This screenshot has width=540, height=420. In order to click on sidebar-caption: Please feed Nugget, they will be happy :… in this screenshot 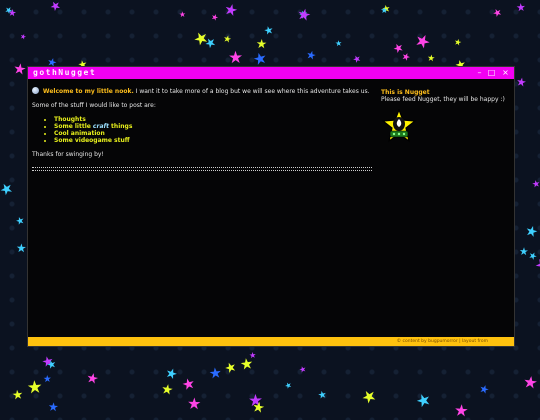, I will do `click(443, 99)`.